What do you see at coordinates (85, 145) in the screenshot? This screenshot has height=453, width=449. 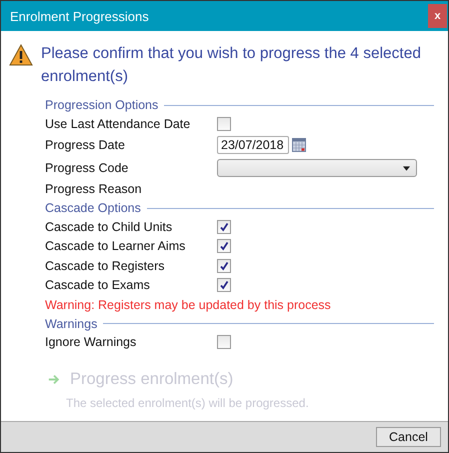 I see `field-label: Progress Date` at bounding box center [85, 145].